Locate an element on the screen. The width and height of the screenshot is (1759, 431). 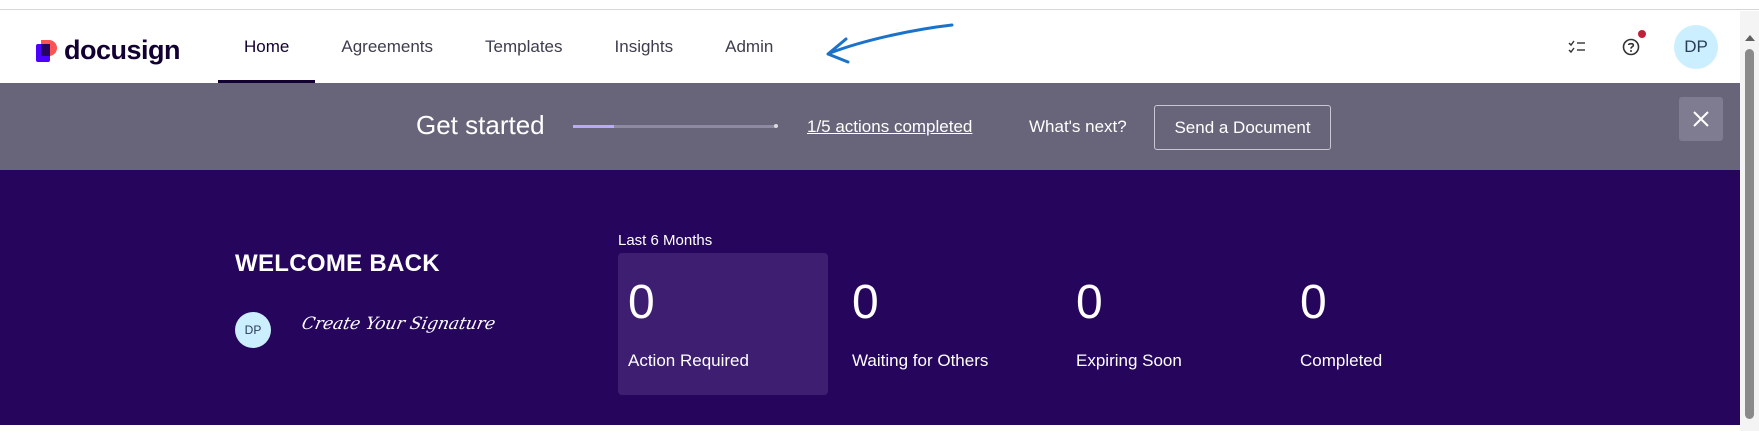
create-signature-link: Create Your Signature is located at coordinates (398, 324).